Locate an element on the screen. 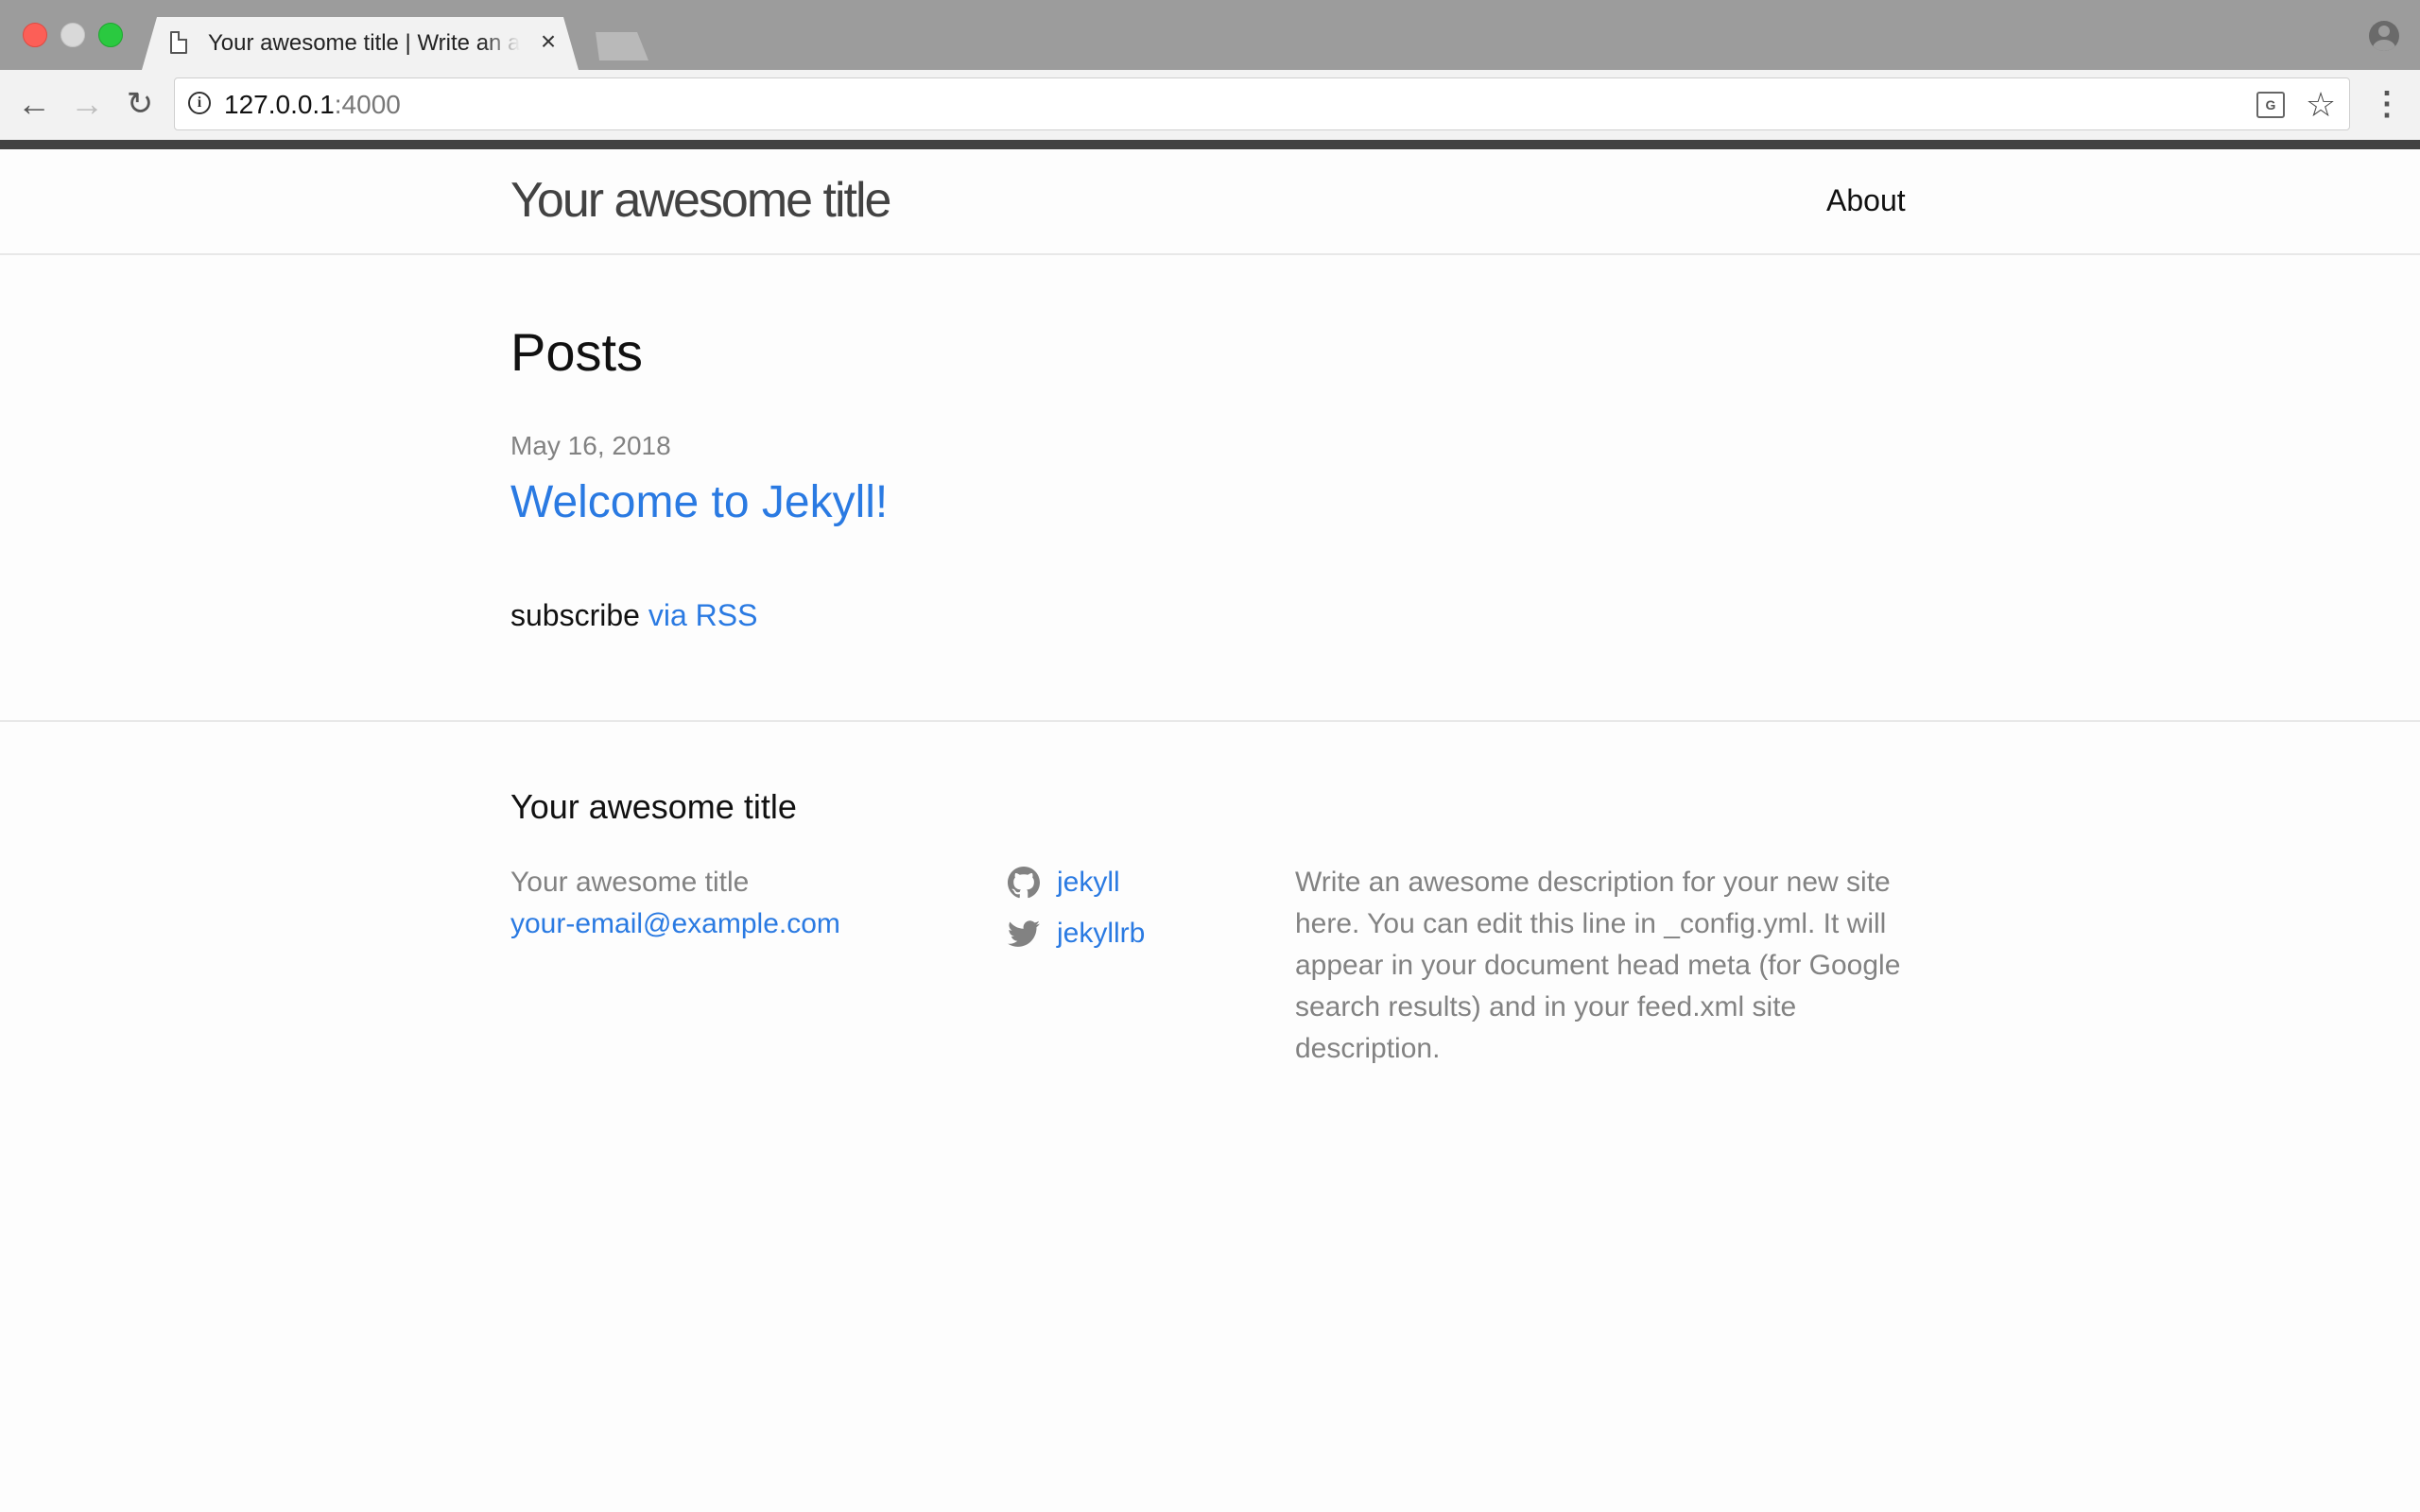 The image size is (2420, 1512). subscribe-line: subscribe via RSS is located at coordinates (633, 615).